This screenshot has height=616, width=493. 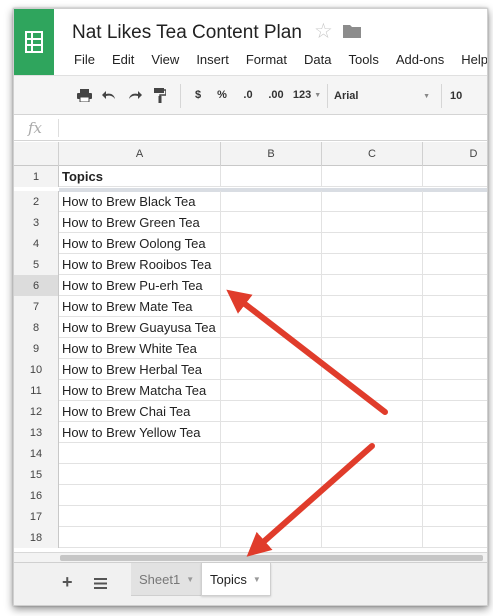 What do you see at coordinates (455, 264) in the screenshot?
I see `cell-d5` at bounding box center [455, 264].